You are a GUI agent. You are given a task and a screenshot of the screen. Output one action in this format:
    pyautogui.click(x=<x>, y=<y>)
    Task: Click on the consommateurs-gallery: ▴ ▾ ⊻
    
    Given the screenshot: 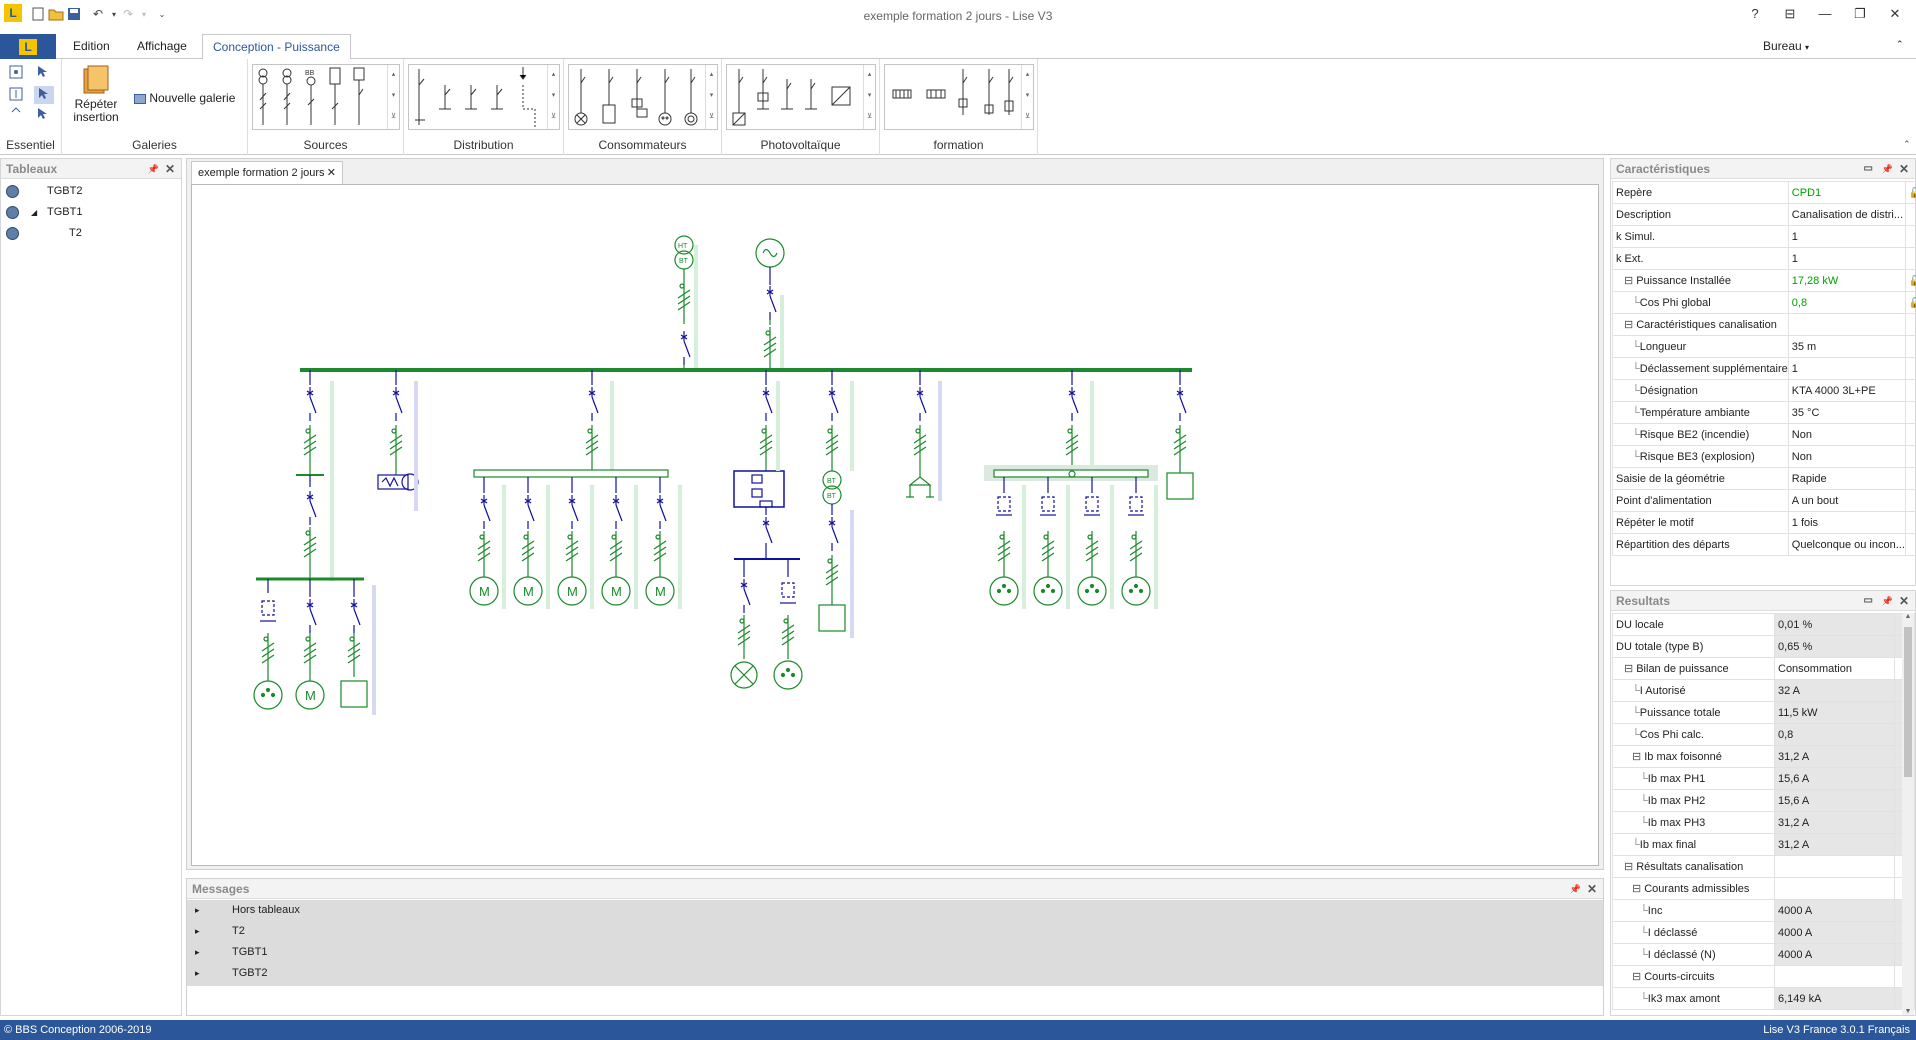 What is the action you would take?
    pyautogui.click(x=643, y=97)
    